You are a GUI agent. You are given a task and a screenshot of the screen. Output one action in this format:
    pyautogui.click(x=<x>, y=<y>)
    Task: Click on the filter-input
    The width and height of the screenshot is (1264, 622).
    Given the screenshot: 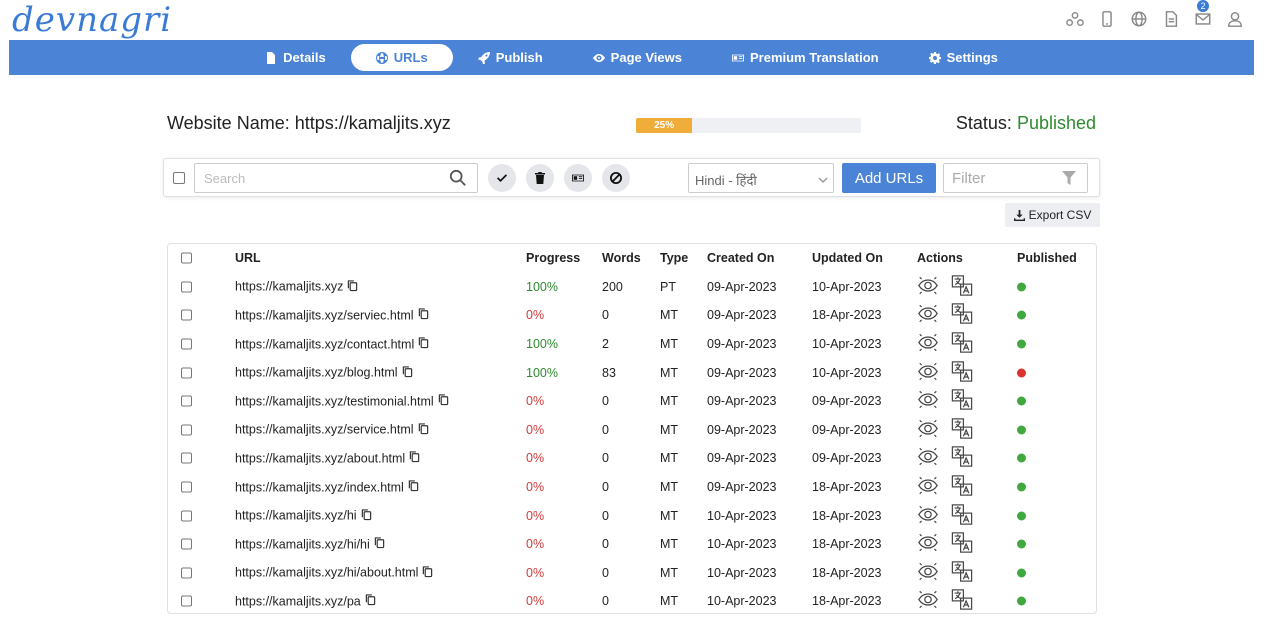 What is the action you would take?
    pyautogui.click(x=999, y=178)
    